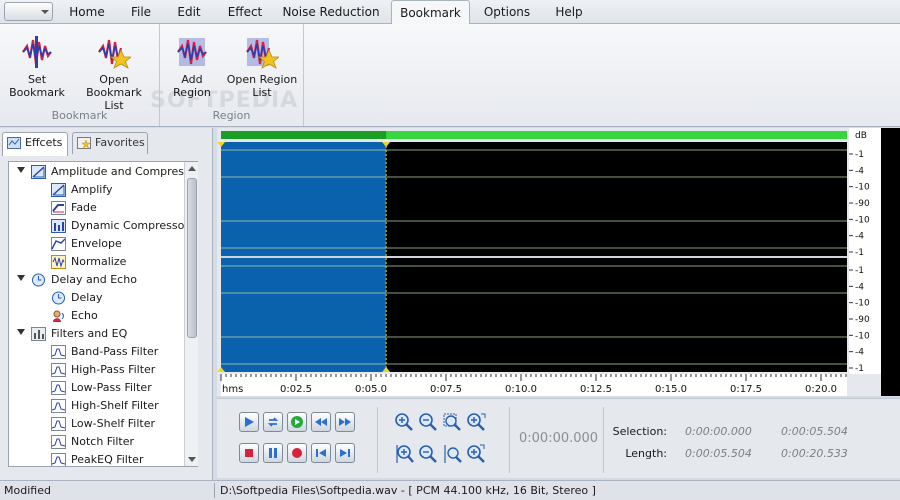 This screenshot has height=500, width=900. I want to click on time-label: 0:07.5, so click(446, 389).